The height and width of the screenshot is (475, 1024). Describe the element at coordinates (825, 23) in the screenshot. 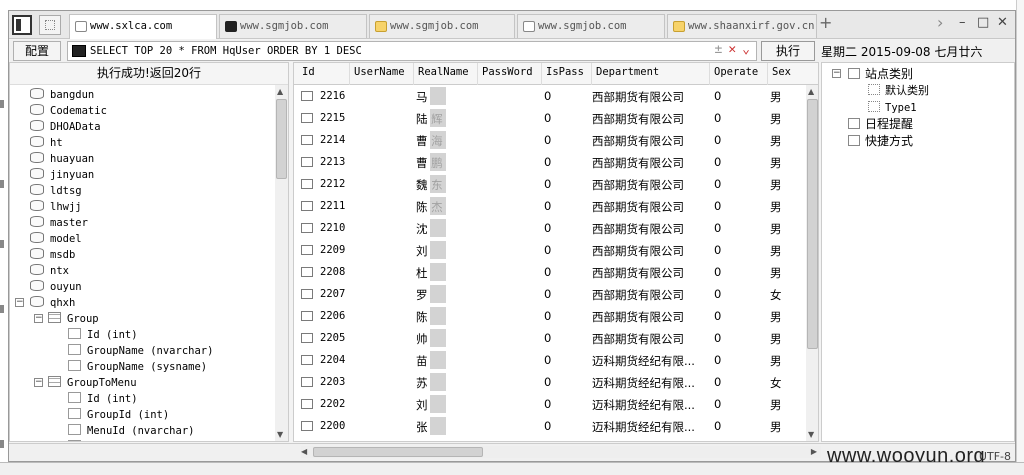

I see `new-tab-button: +` at that location.